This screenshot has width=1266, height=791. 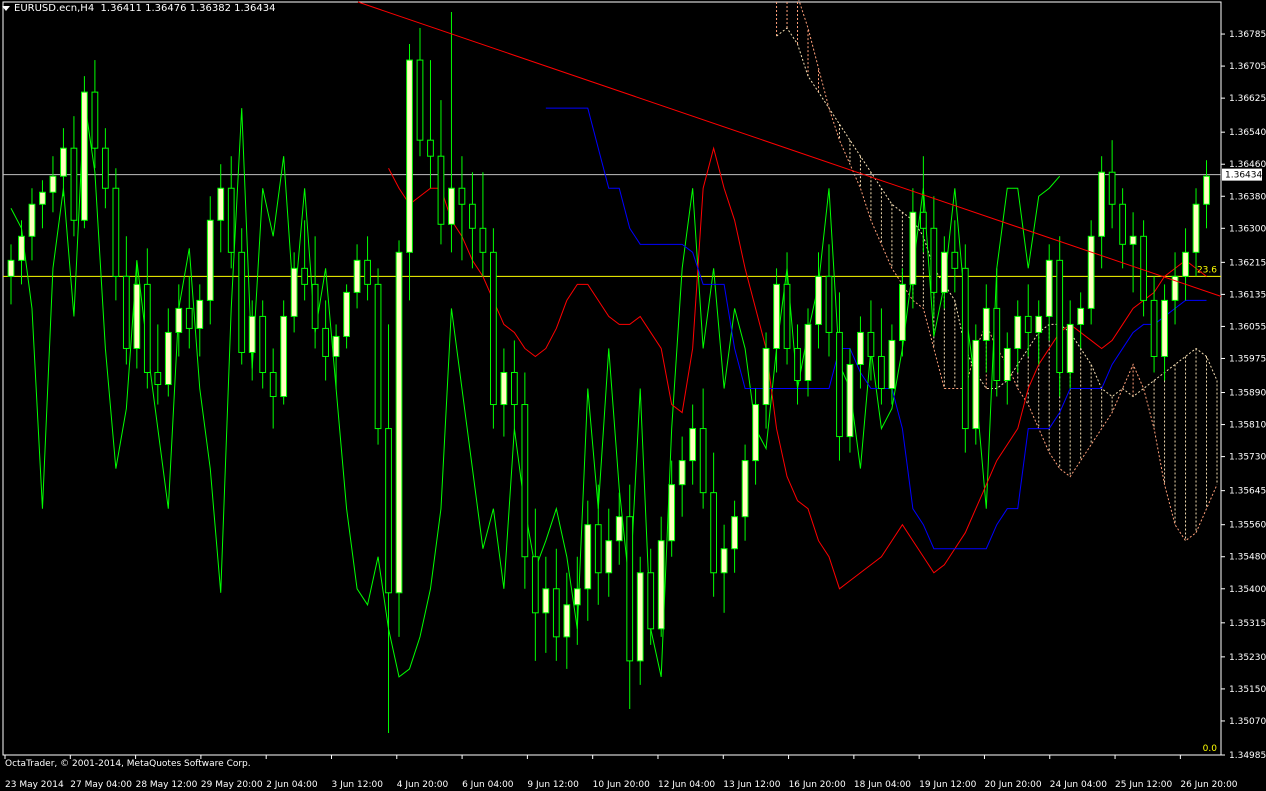 What do you see at coordinates (621, 785) in the screenshot?
I see `x-axis-tick-label: 10 Jun 20:00` at bounding box center [621, 785].